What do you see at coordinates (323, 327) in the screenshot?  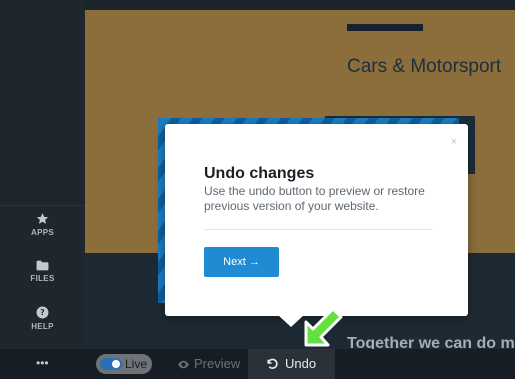 I see `arrow-pointer-icon` at bounding box center [323, 327].